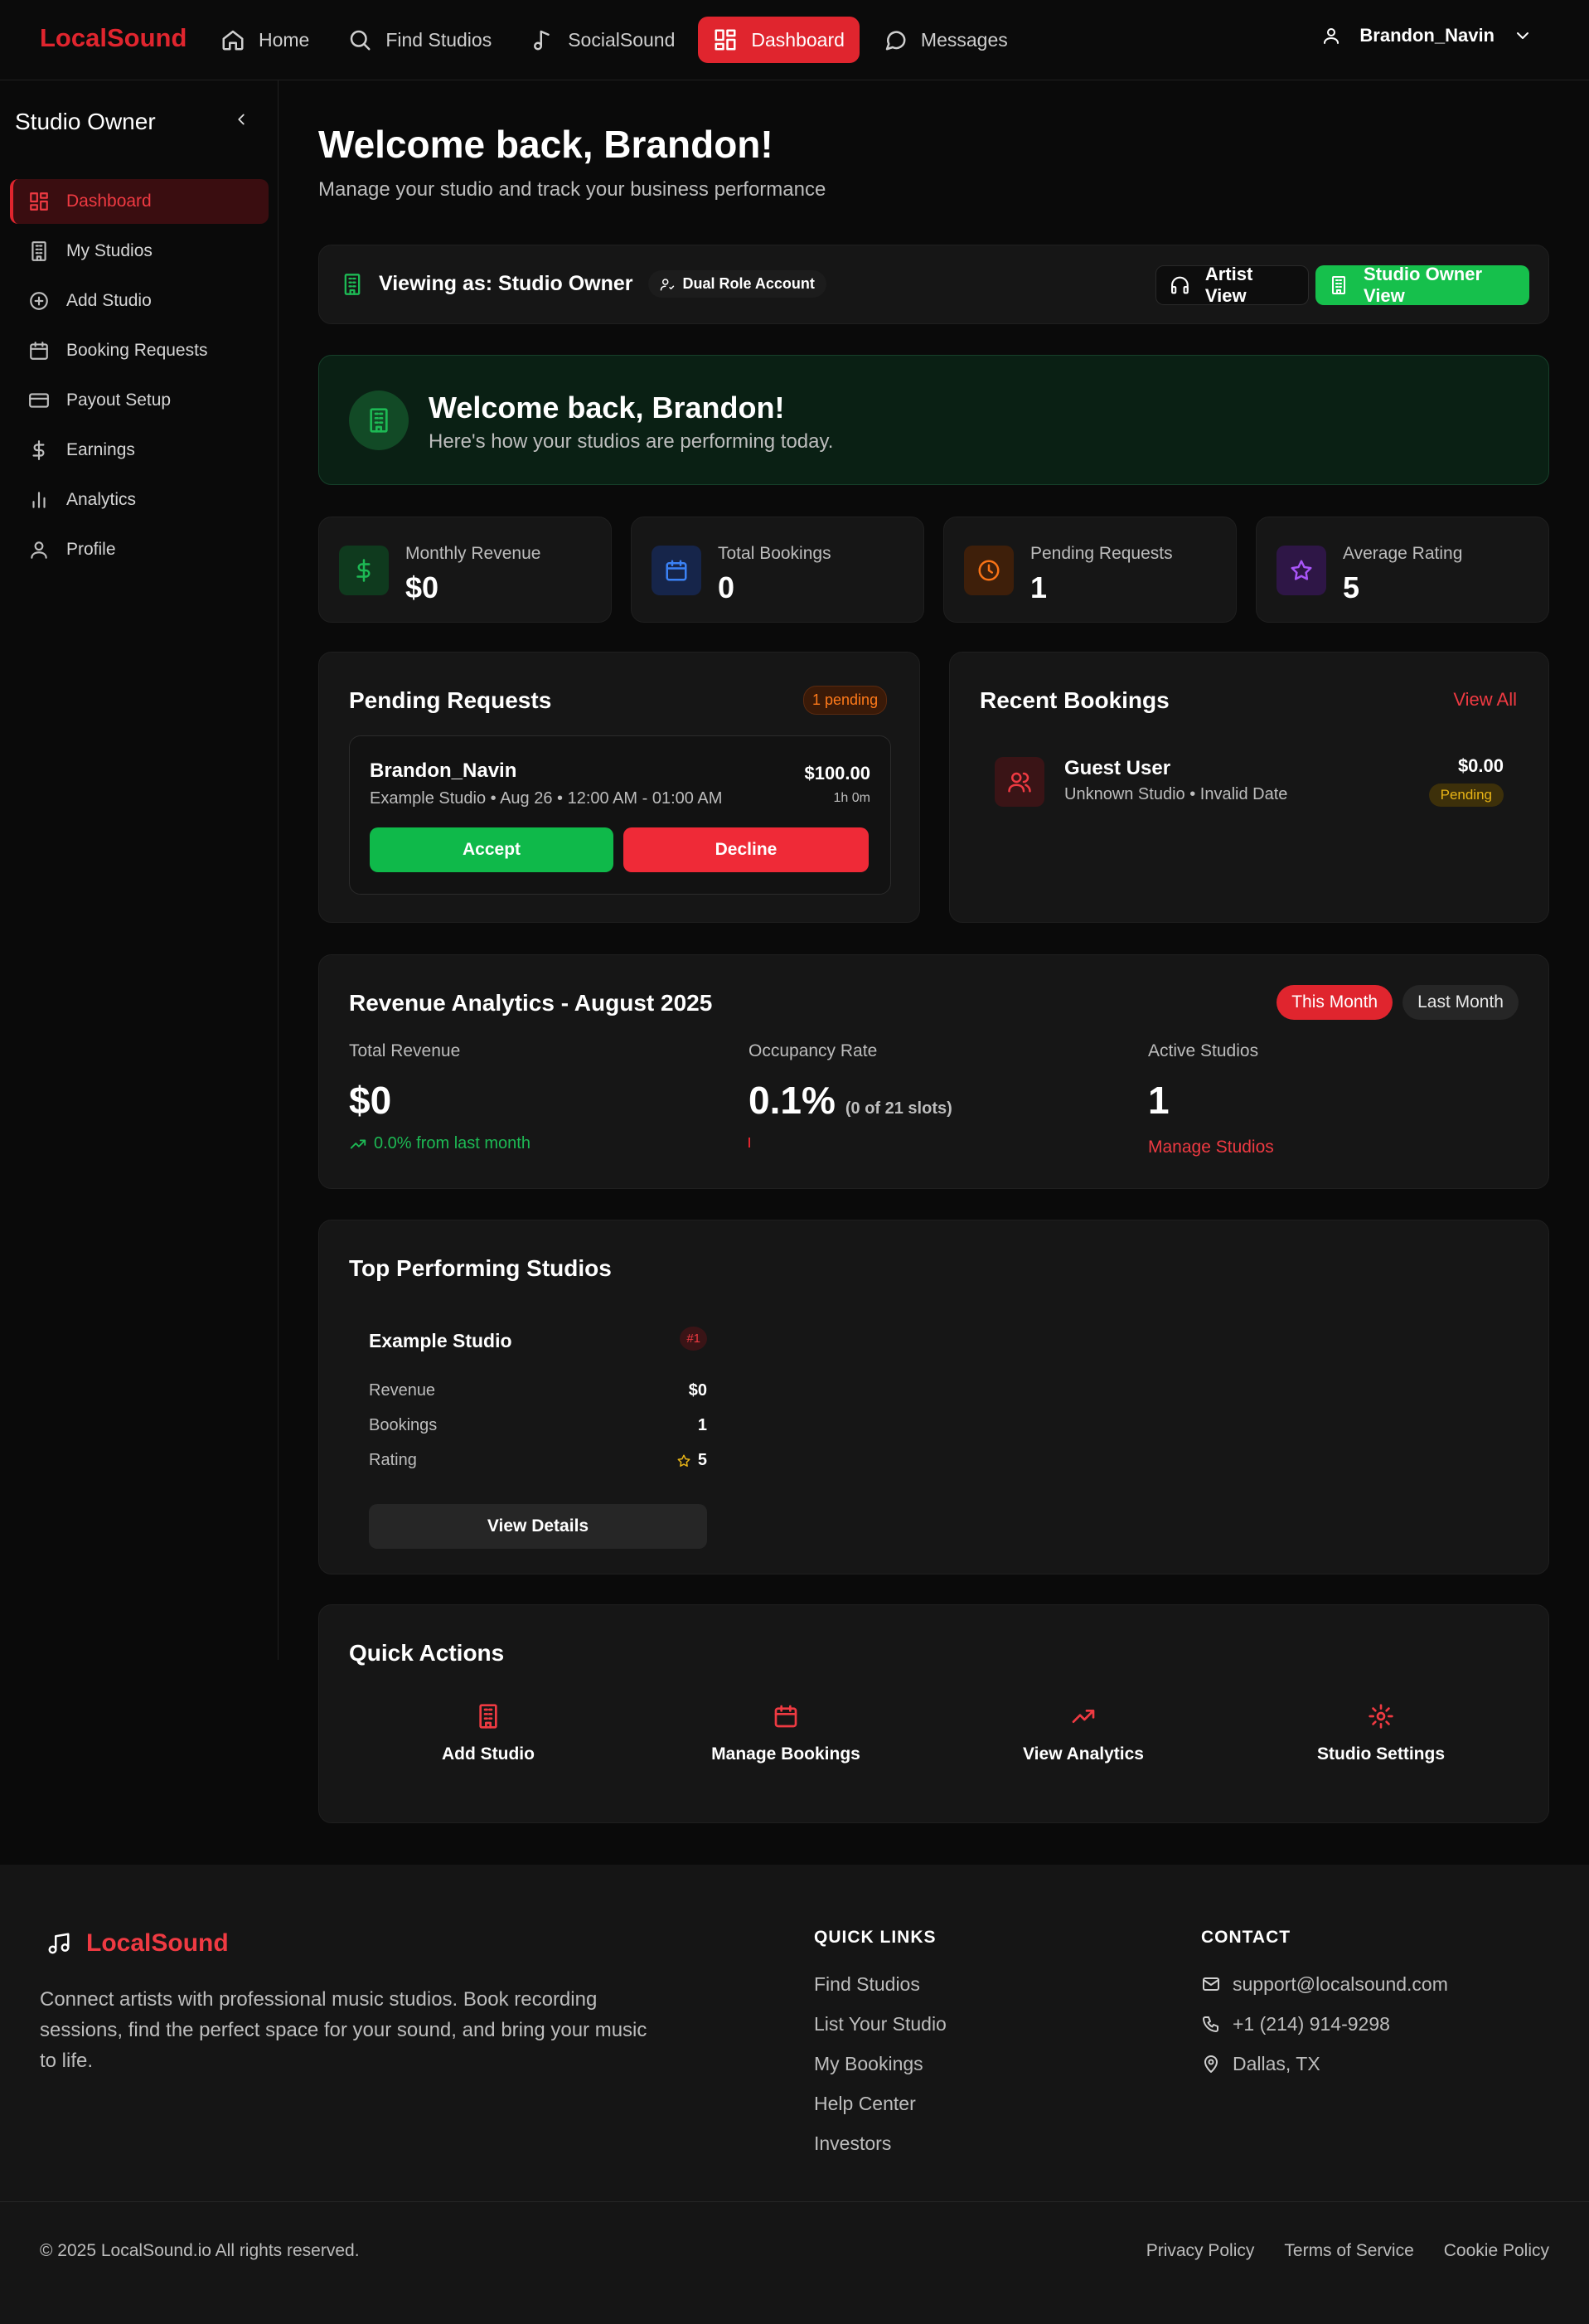  What do you see at coordinates (538, 1527) in the screenshot?
I see `view-details-button: View Details` at bounding box center [538, 1527].